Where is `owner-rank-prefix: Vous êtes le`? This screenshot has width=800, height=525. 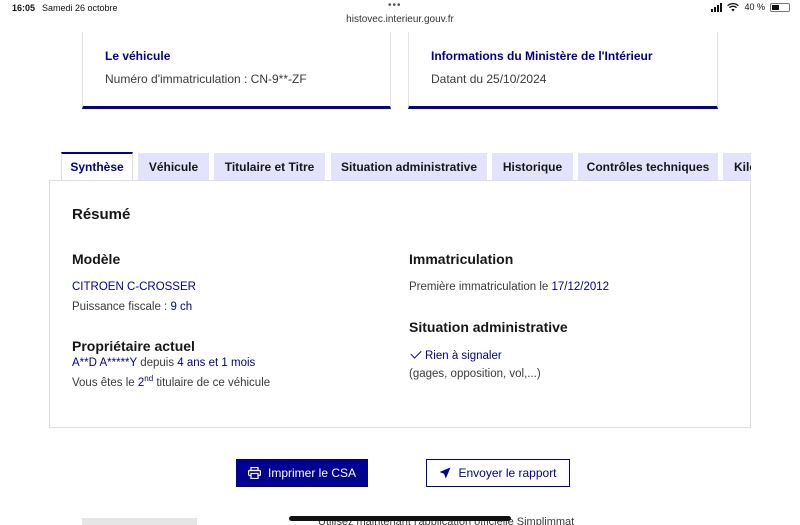
owner-rank-prefix: Vous êtes le is located at coordinates (105, 382).